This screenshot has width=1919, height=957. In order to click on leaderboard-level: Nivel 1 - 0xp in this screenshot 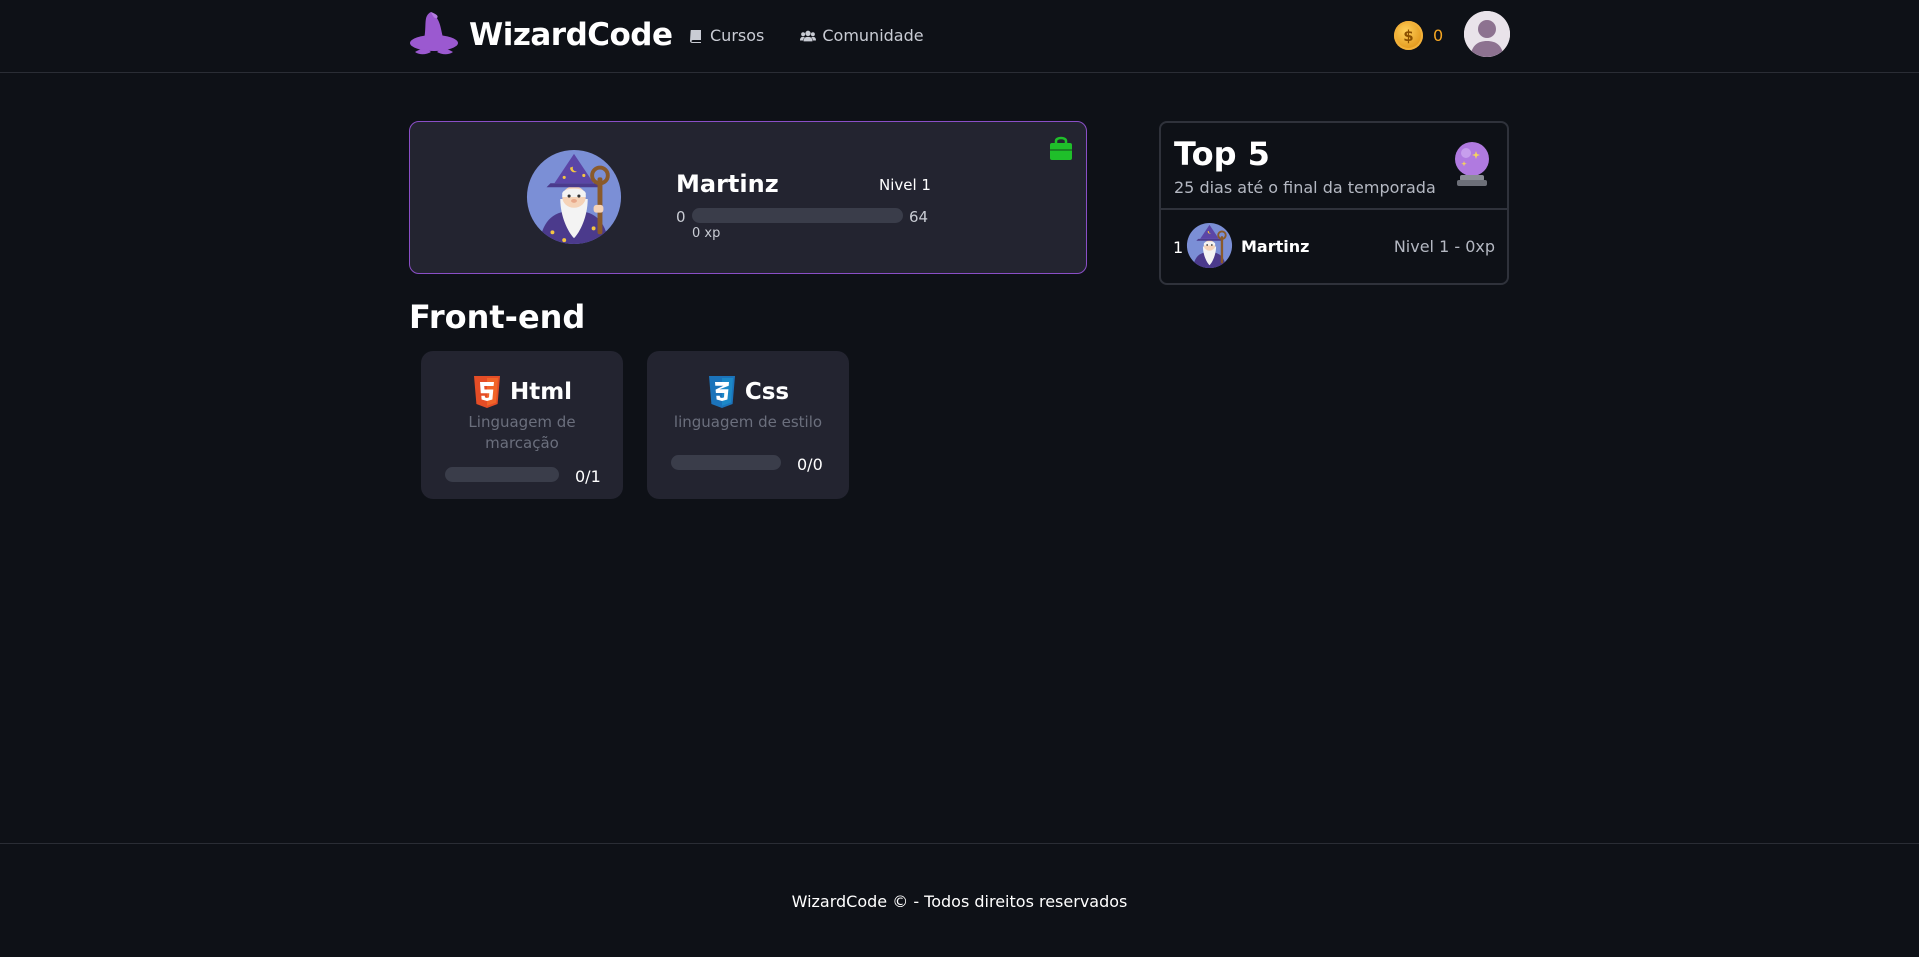, I will do `click(1444, 246)`.